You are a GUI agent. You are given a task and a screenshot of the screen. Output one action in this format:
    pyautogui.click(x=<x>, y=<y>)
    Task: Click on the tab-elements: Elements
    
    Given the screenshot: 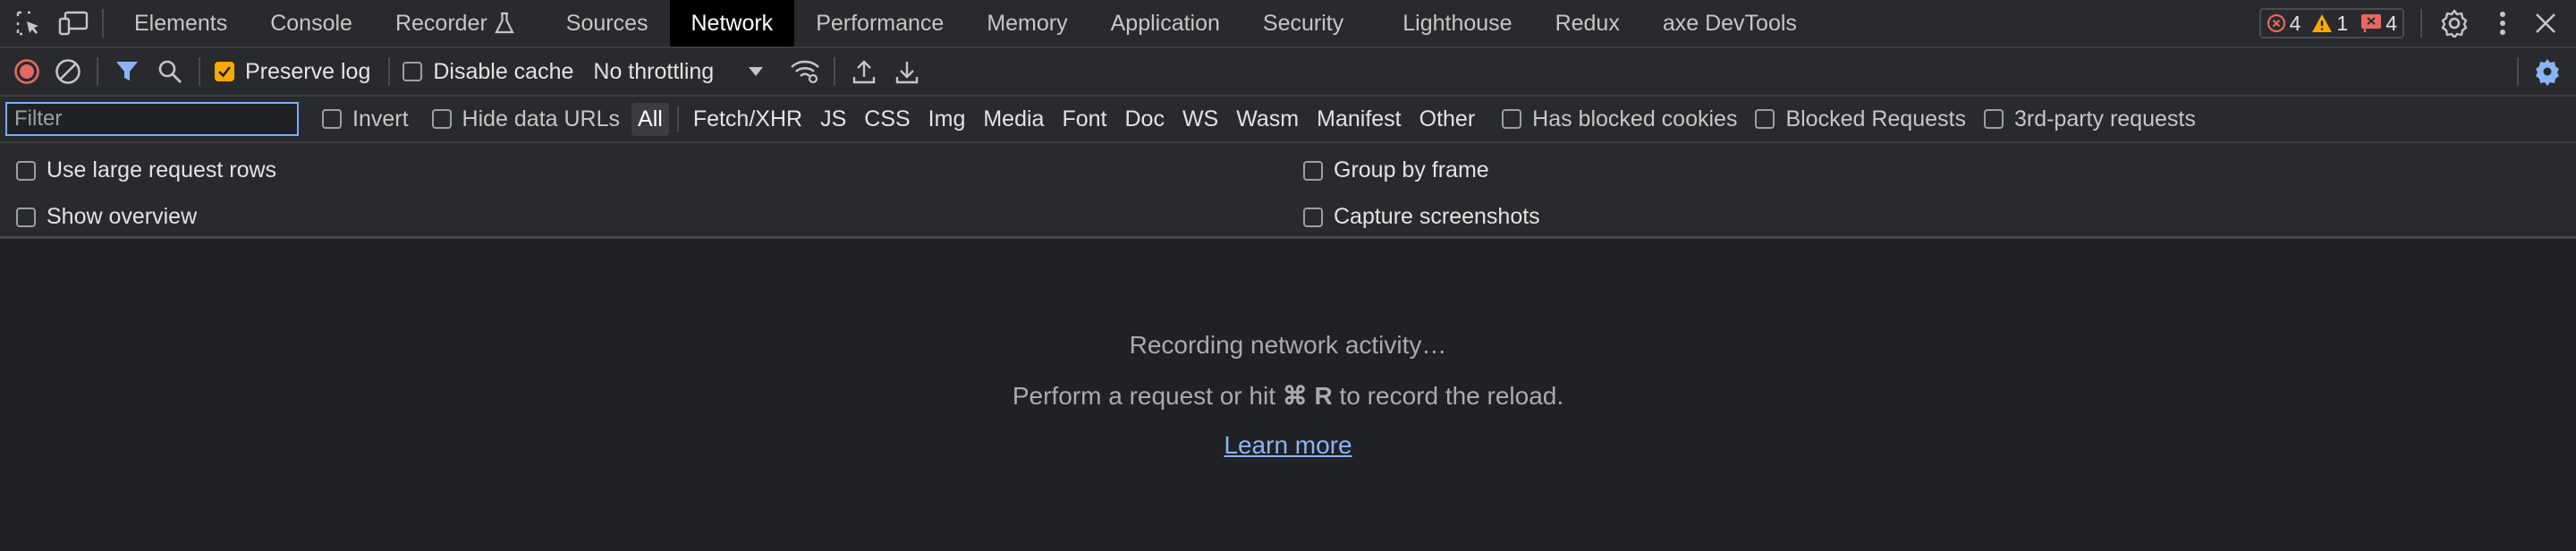 What is the action you would take?
    pyautogui.click(x=181, y=23)
    